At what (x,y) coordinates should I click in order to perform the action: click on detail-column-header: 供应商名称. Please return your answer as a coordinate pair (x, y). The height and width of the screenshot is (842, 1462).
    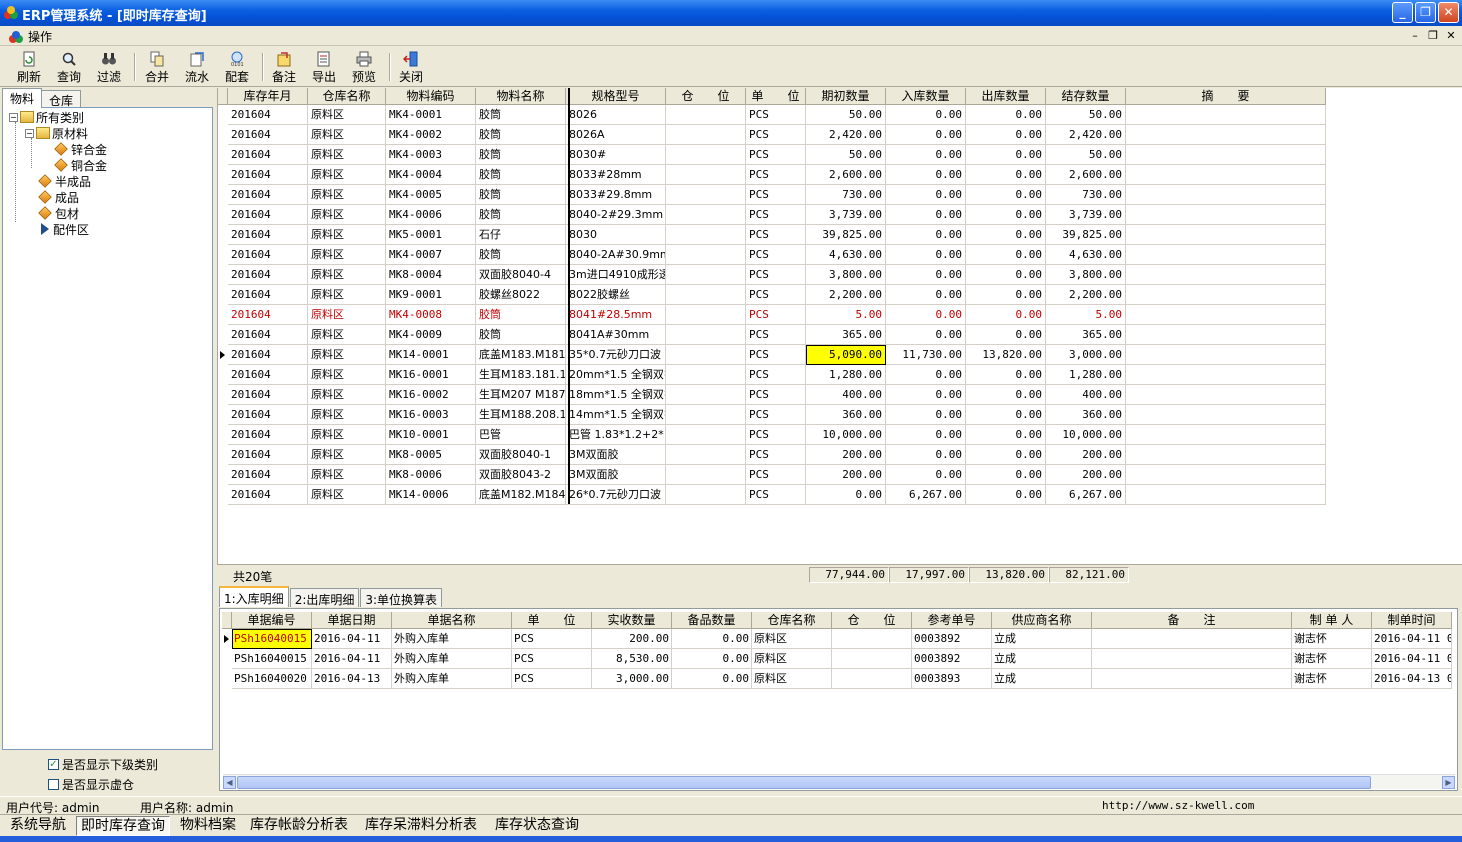
    Looking at the image, I should click on (1042, 620).